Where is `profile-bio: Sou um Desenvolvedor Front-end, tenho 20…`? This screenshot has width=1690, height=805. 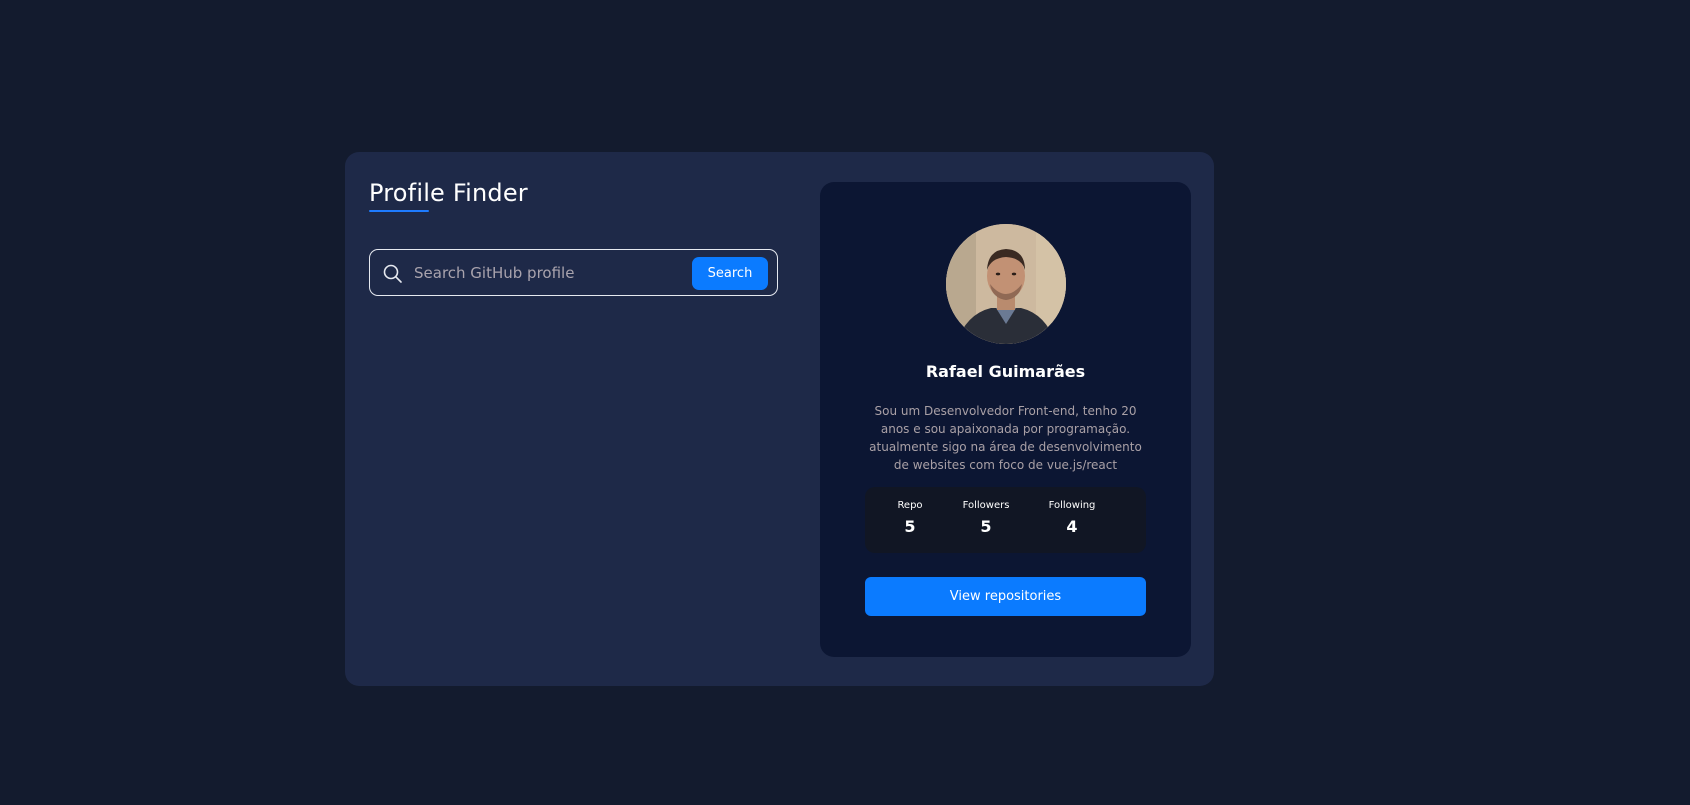
profile-bio: Sou um Desenvolvedor Front-end, tenho 20… is located at coordinates (1005, 438).